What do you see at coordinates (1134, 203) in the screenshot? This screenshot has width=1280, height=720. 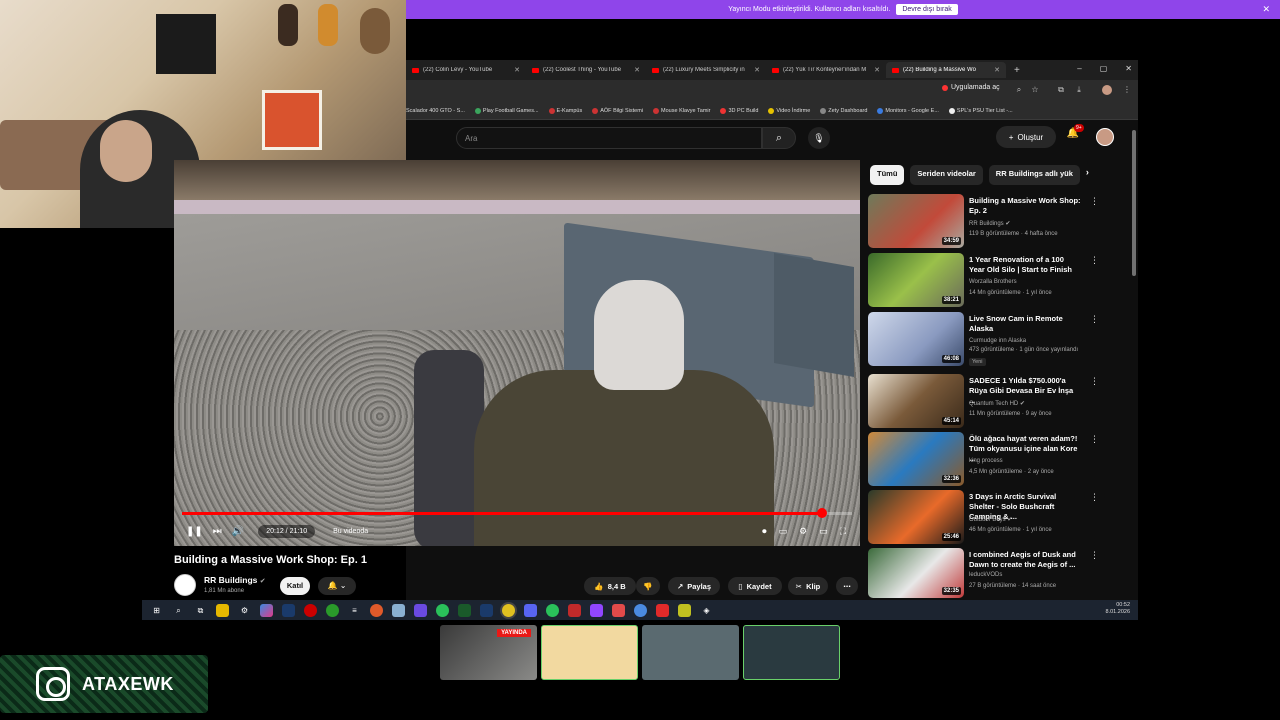 I see `scrollbar` at bounding box center [1134, 203].